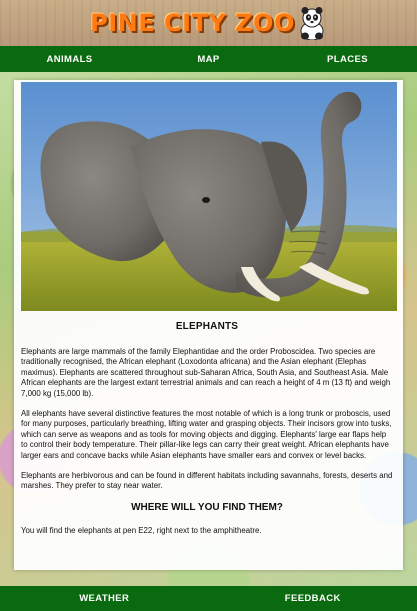 The image size is (417, 611). I want to click on footer-feedback: FEEDBACK, so click(313, 598).